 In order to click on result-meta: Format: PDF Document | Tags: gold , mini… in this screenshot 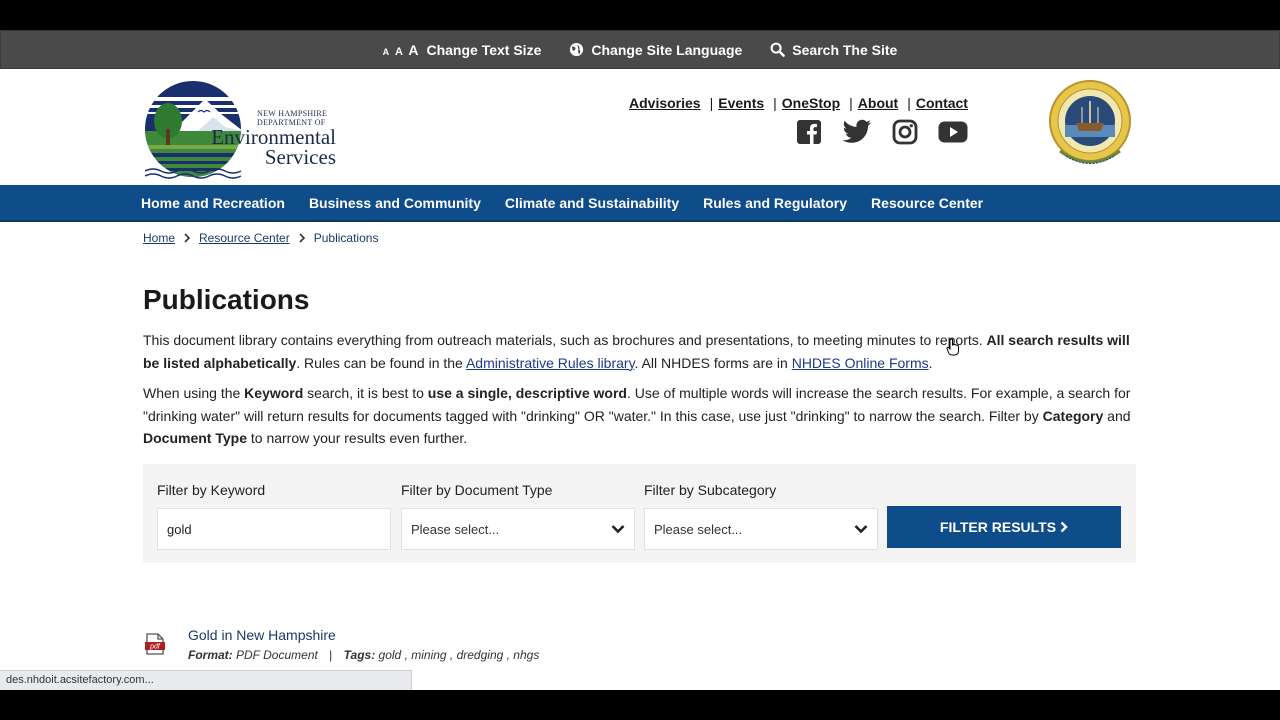, I will do `click(364, 655)`.